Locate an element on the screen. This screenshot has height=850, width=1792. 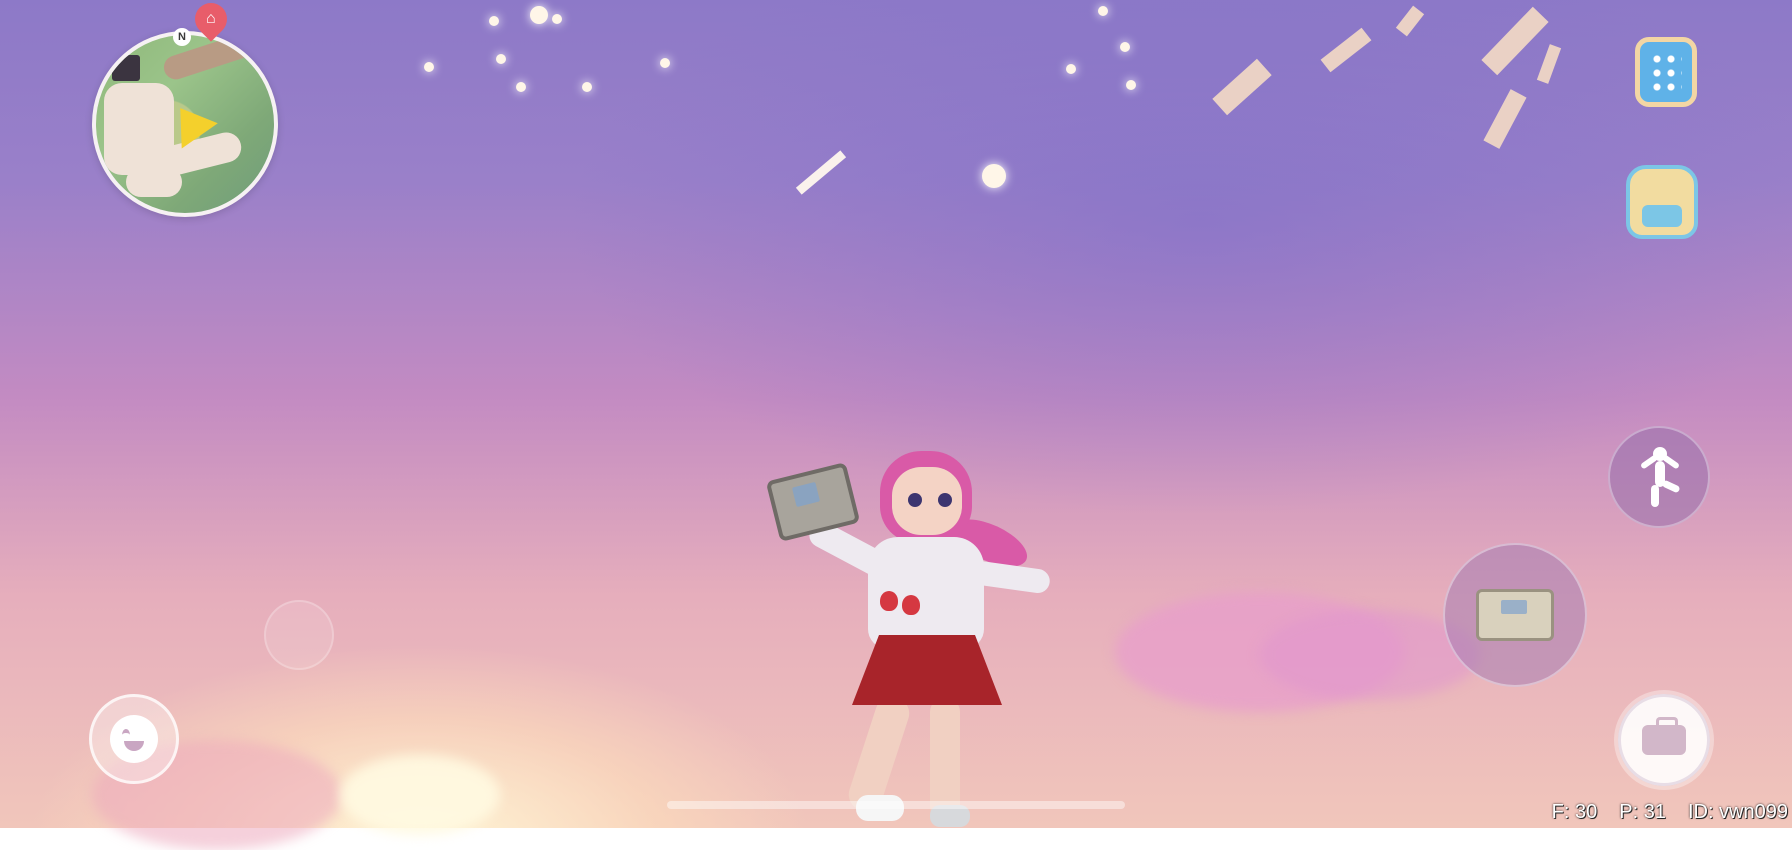
minimap-building is located at coordinates (126, 68).